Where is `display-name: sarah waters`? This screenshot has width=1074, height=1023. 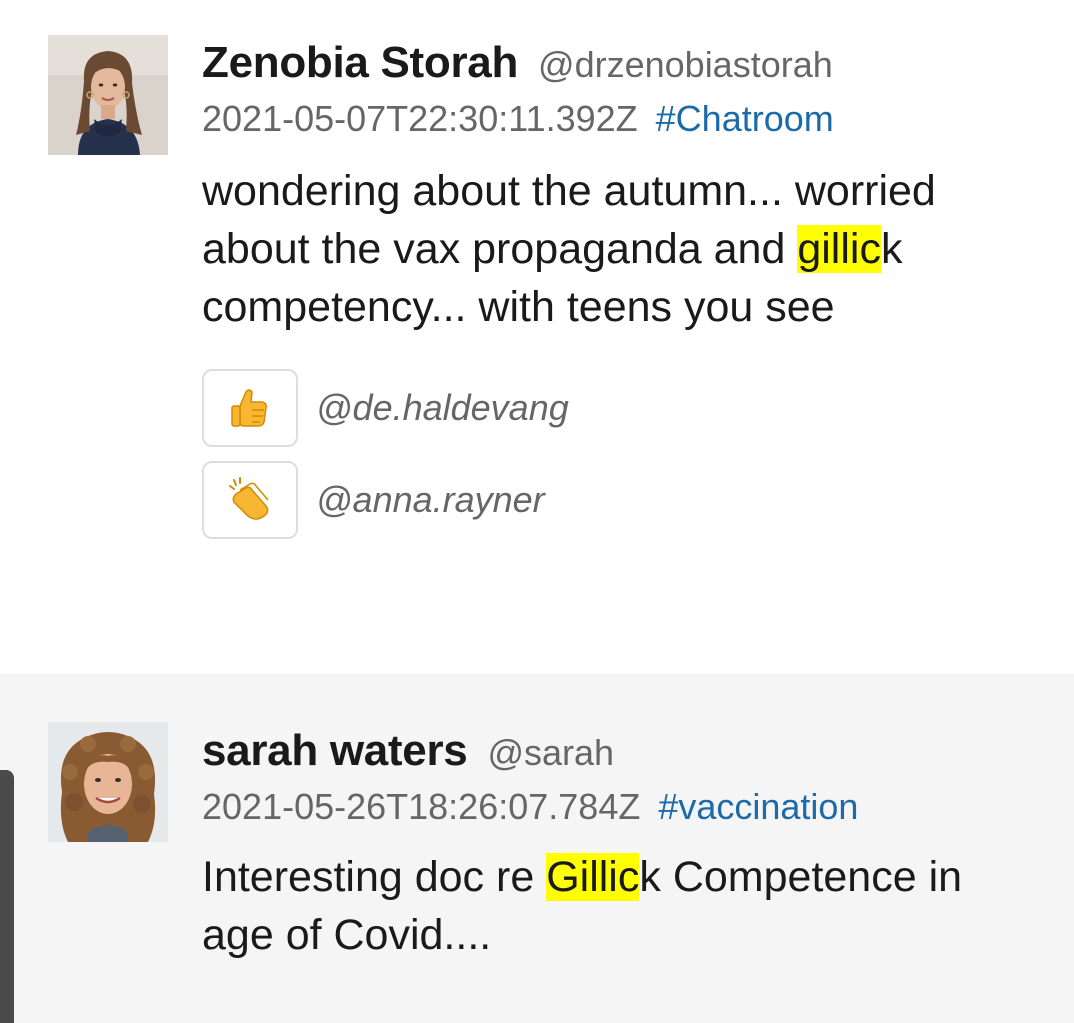 display-name: sarah waters is located at coordinates (335, 751).